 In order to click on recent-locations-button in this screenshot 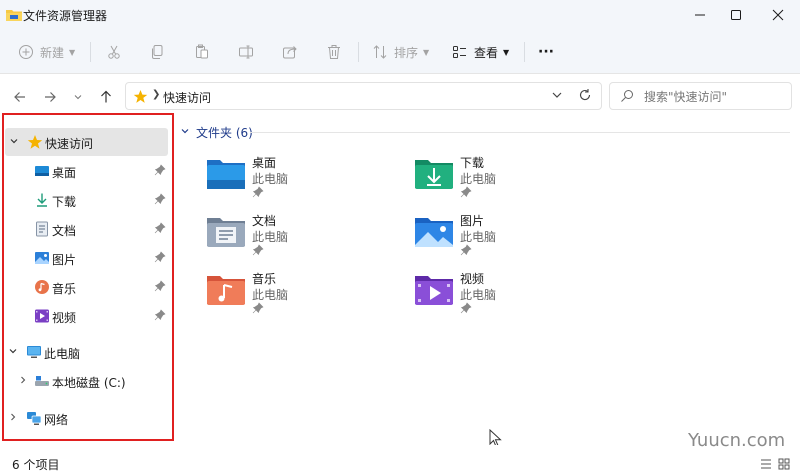, I will do `click(78, 97)`.